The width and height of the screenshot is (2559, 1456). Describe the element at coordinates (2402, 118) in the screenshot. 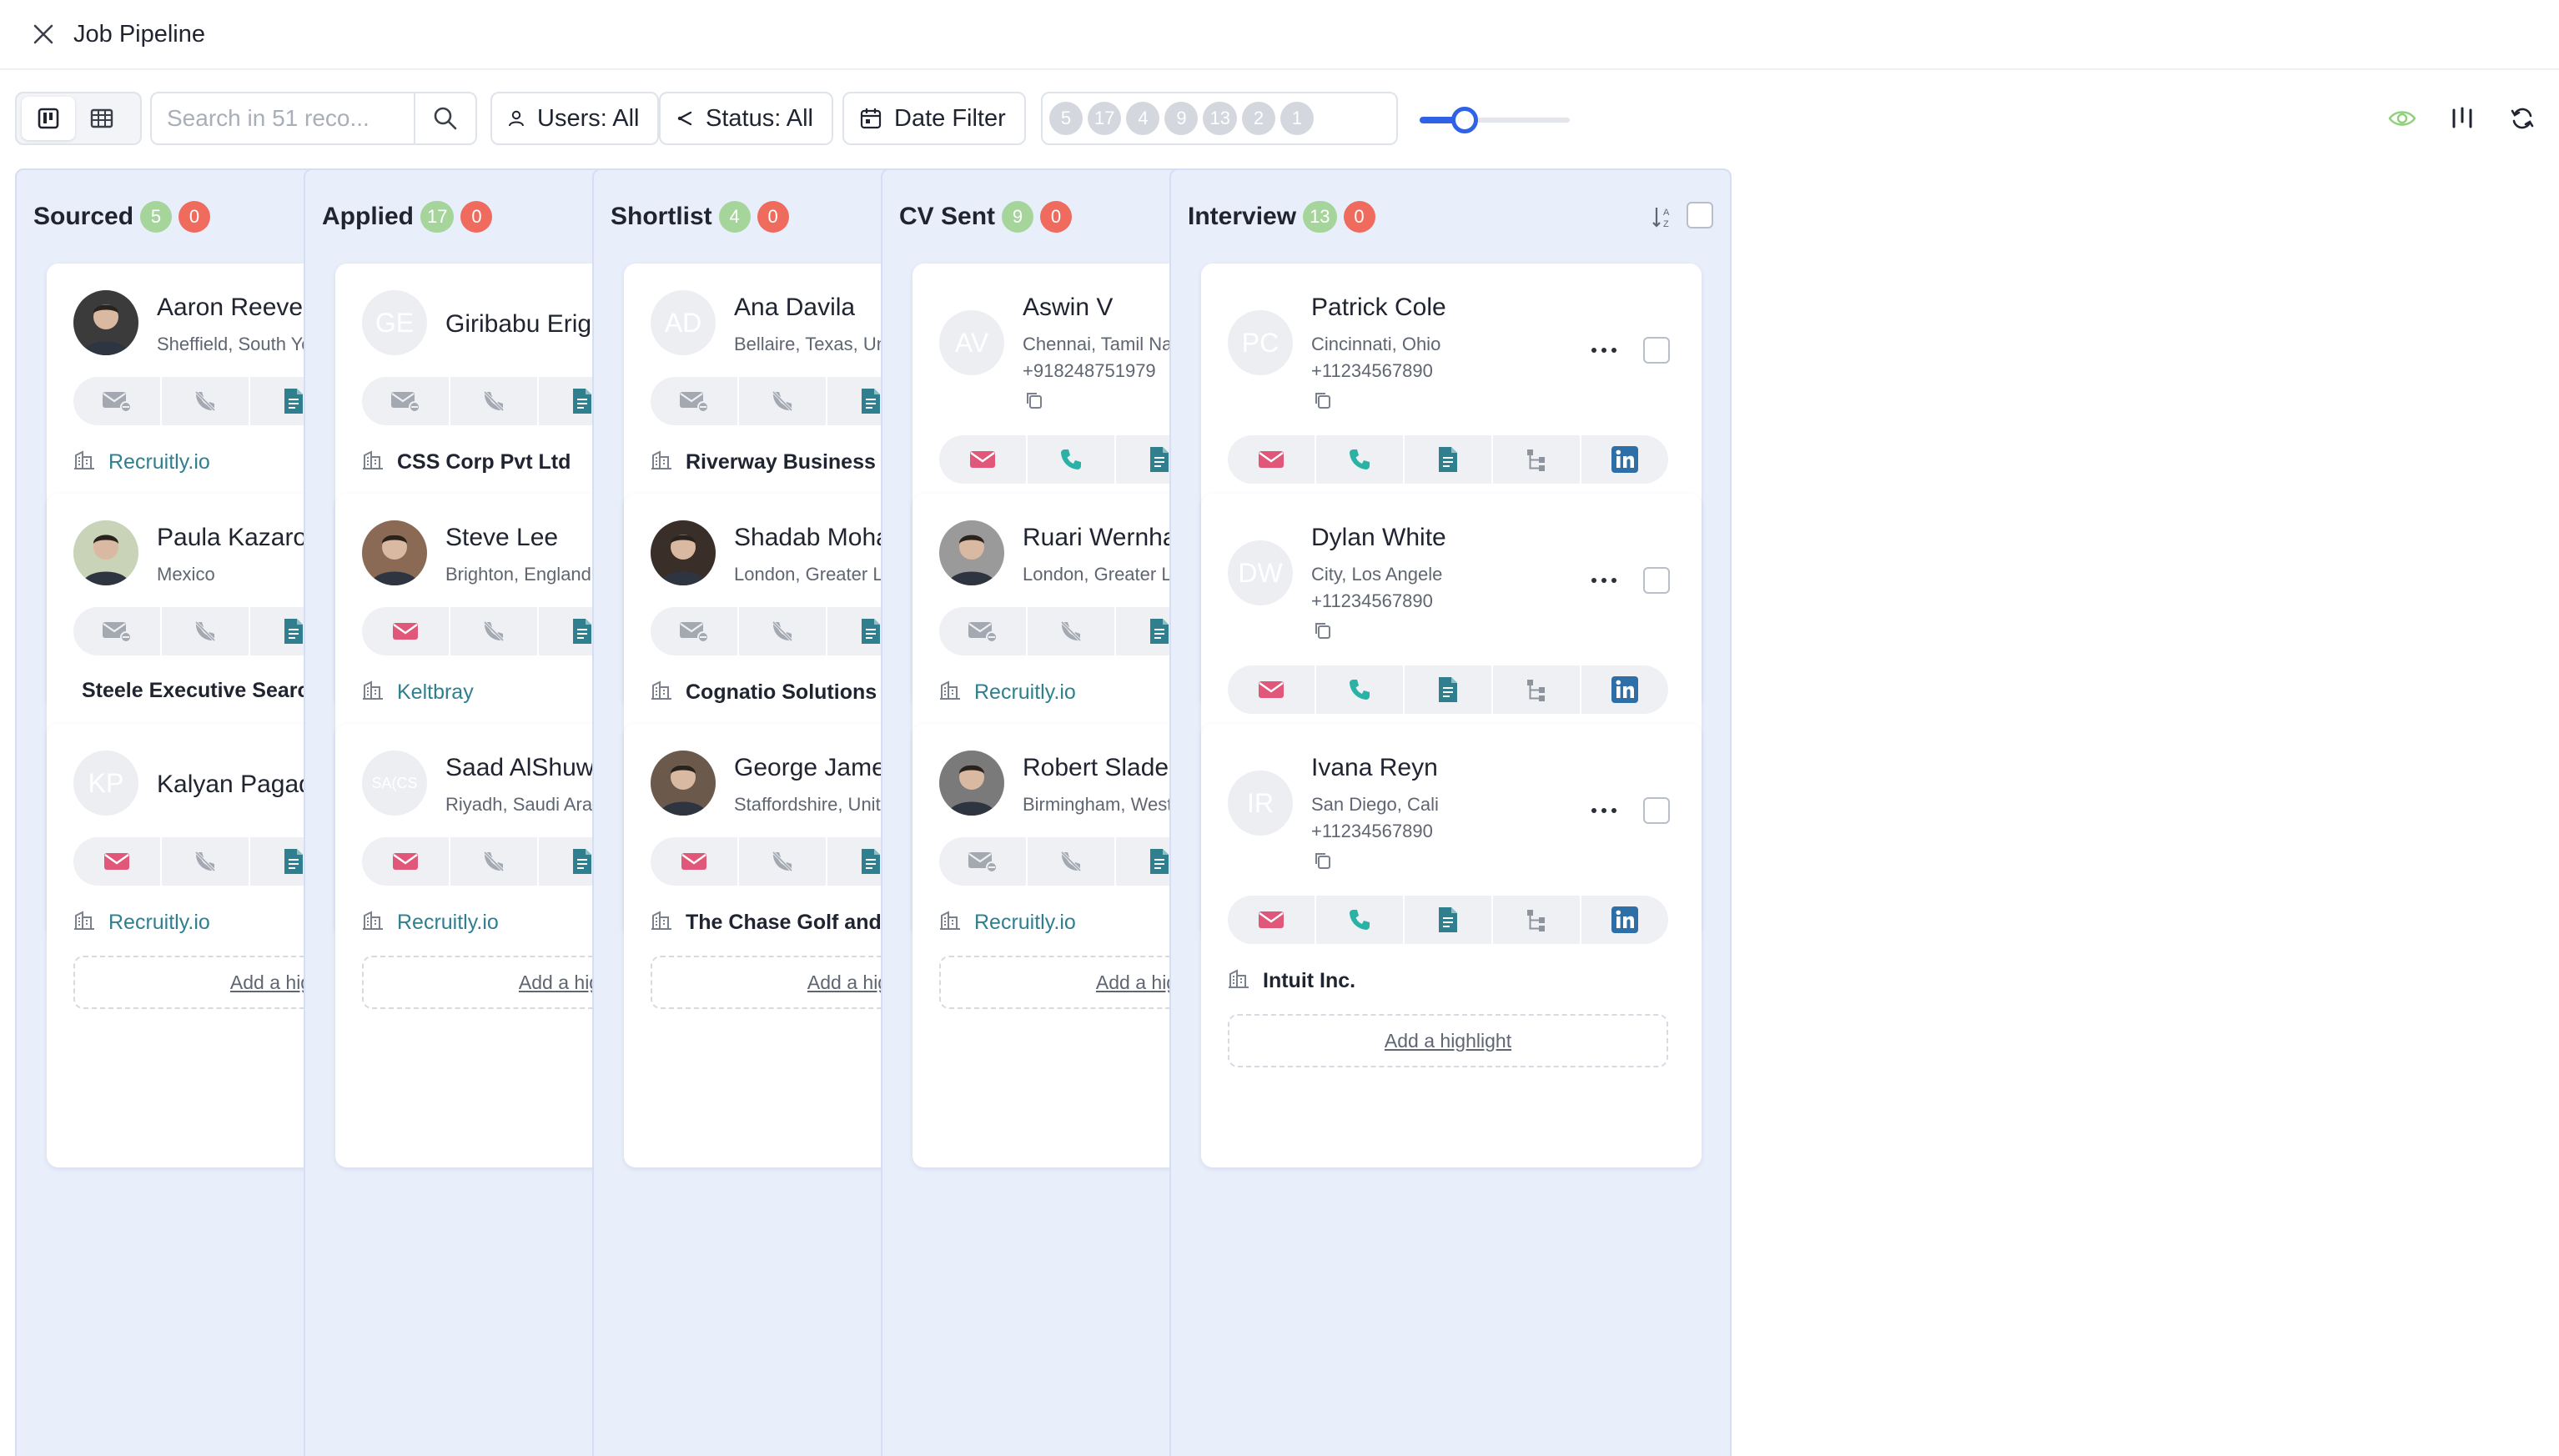

I see `eye-icon` at that location.